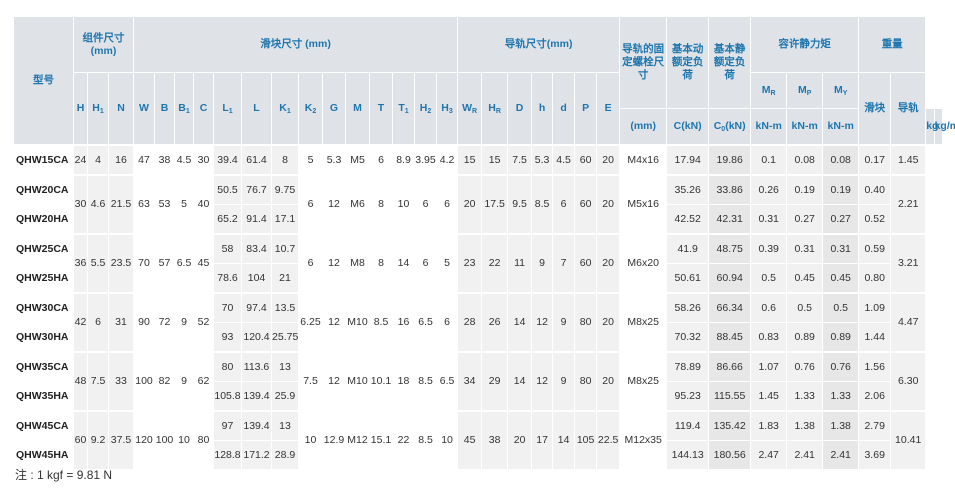  I want to click on cell-model: QHW20CA, so click(43, 189).